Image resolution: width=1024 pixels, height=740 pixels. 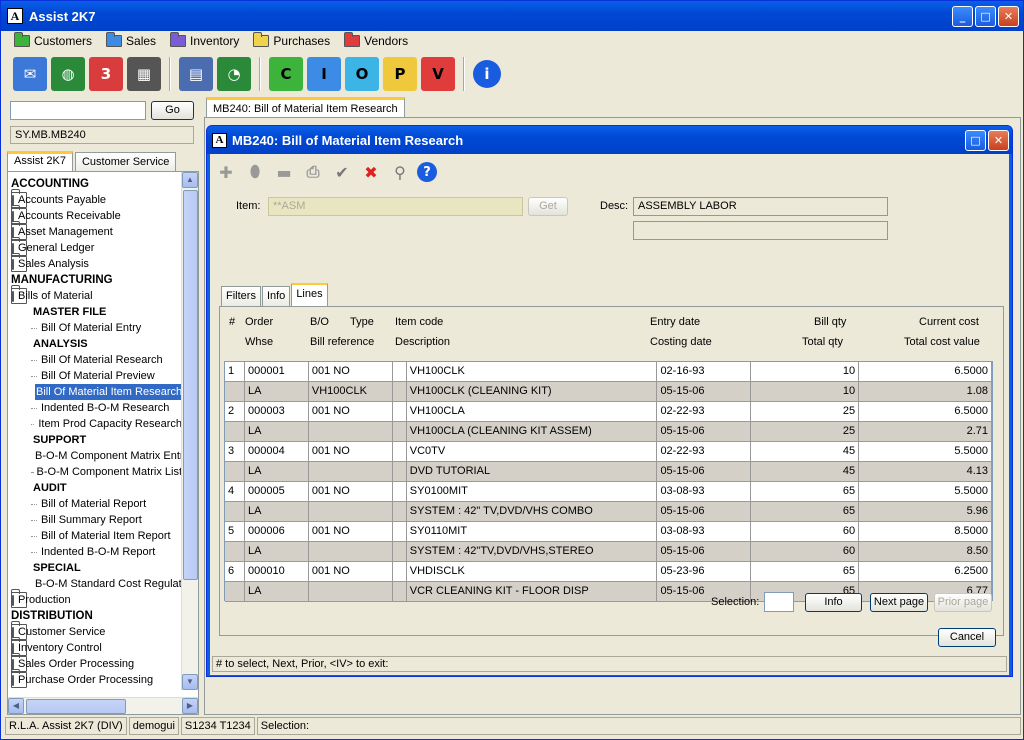 What do you see at coordinates (967, 637) in the screenshot?
I see `cancel-button: Cancel` at bounding box center [967, 637].